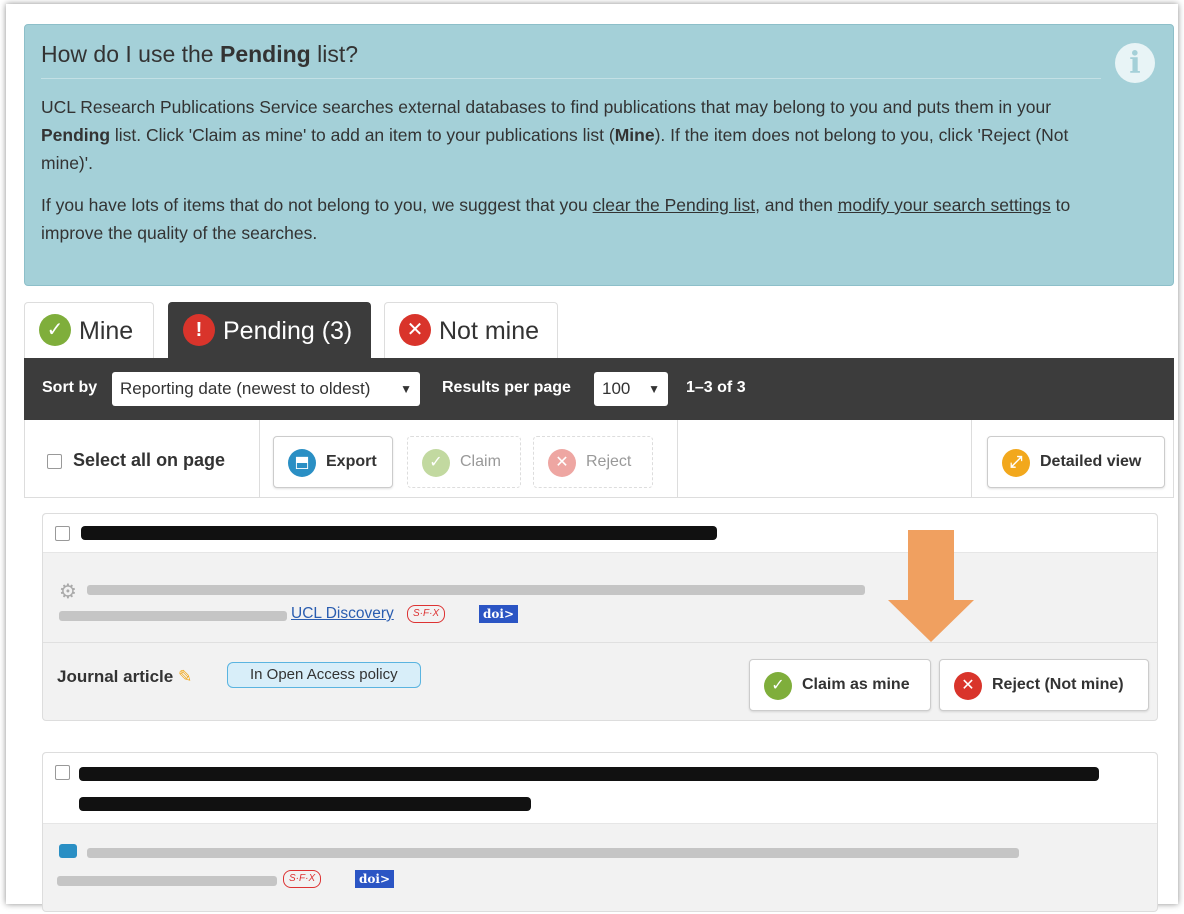 The width and height of the screenshot is (1184, 914). I want to click on ucl-discovery-link: UCL Discovery, so click(342, 614).